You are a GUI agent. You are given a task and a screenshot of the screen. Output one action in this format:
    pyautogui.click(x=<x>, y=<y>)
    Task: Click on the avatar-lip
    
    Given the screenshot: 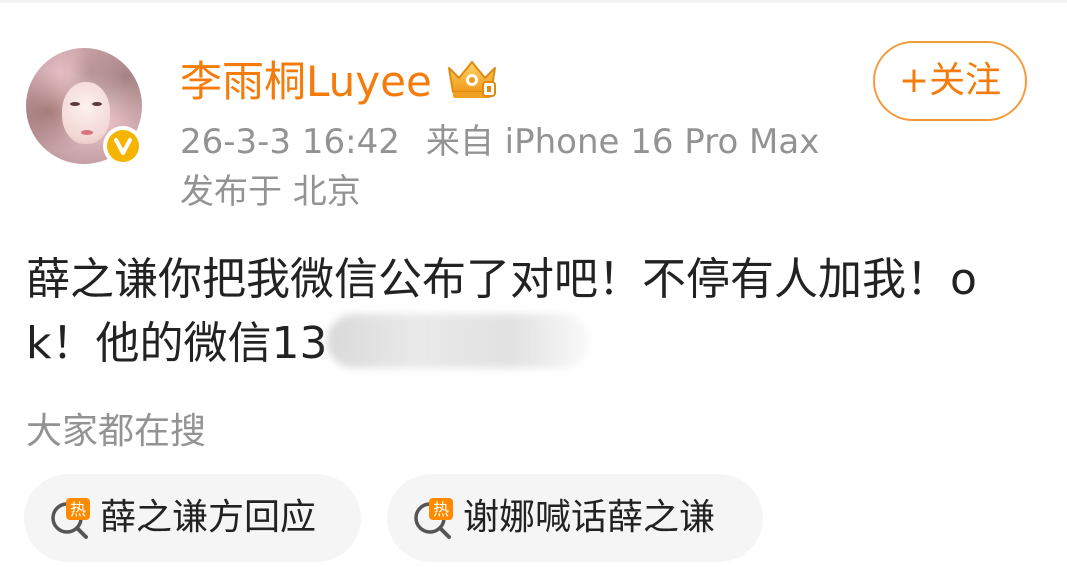 What is the action you would take?
    pyautogui.click(x=87, y=132)
    